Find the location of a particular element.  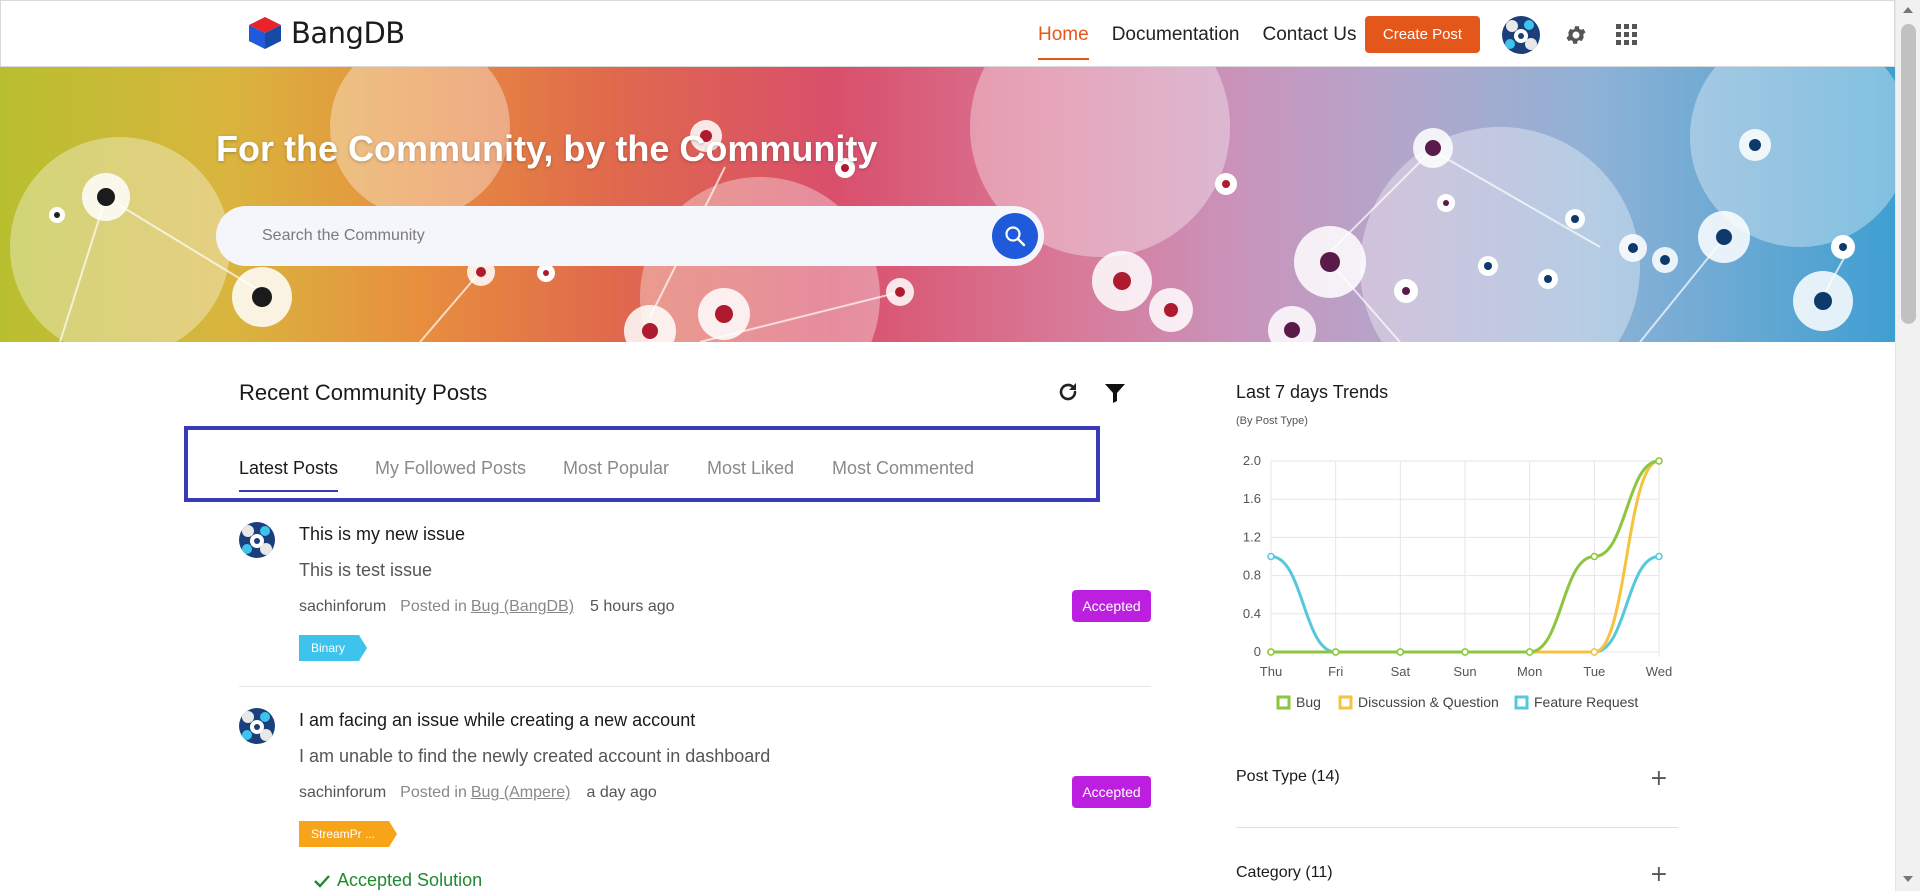

chart-y-tick-label: 2.0 is located at coordinates (1252, 460).